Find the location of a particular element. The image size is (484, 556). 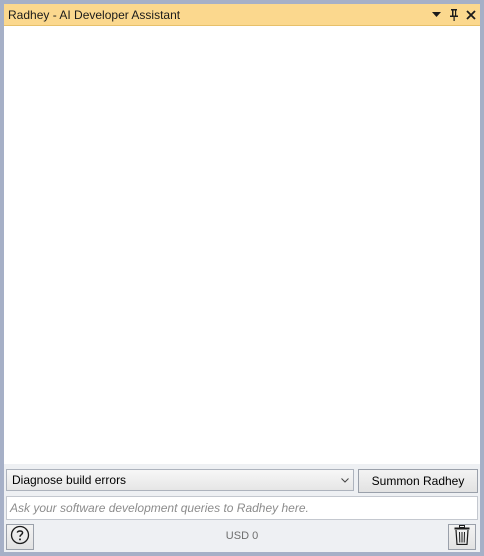

title-buttons is located at coordinates (454, 15).